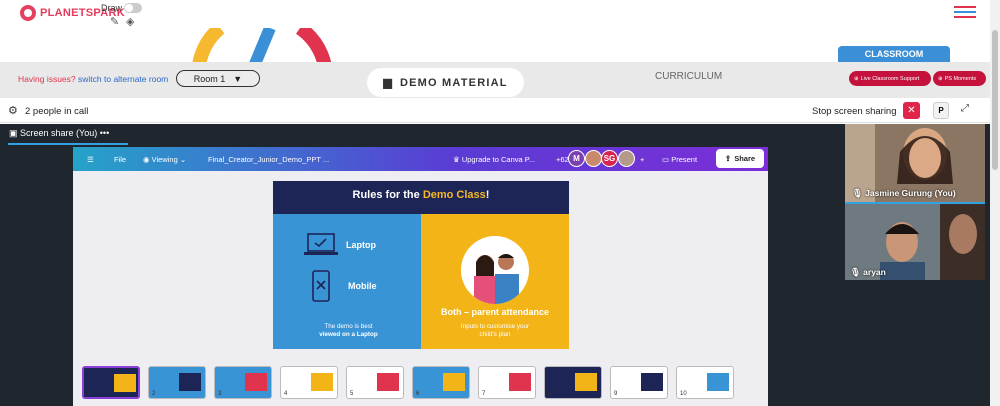 This screenshot has width=1000, height=406. What do you see at coordinates (111, 382) in the screenshot?
I see `slide-thumbnail: 1` at bounding box center [111, 382].